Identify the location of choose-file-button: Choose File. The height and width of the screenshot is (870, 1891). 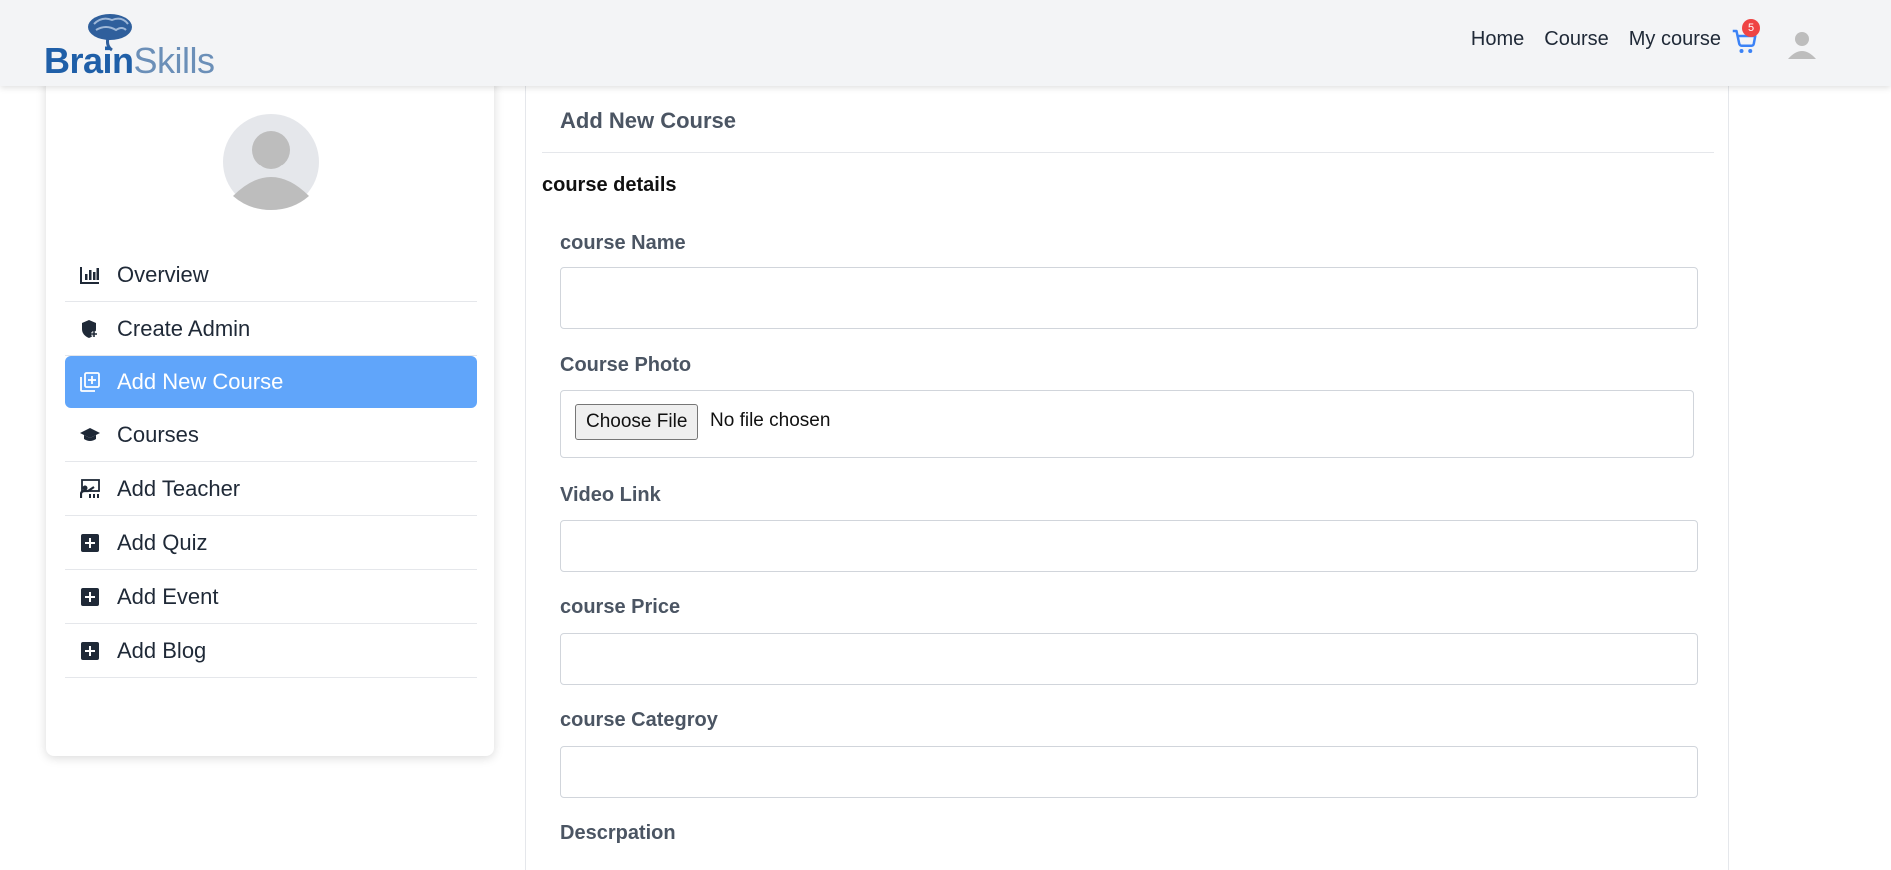
(637, 422).